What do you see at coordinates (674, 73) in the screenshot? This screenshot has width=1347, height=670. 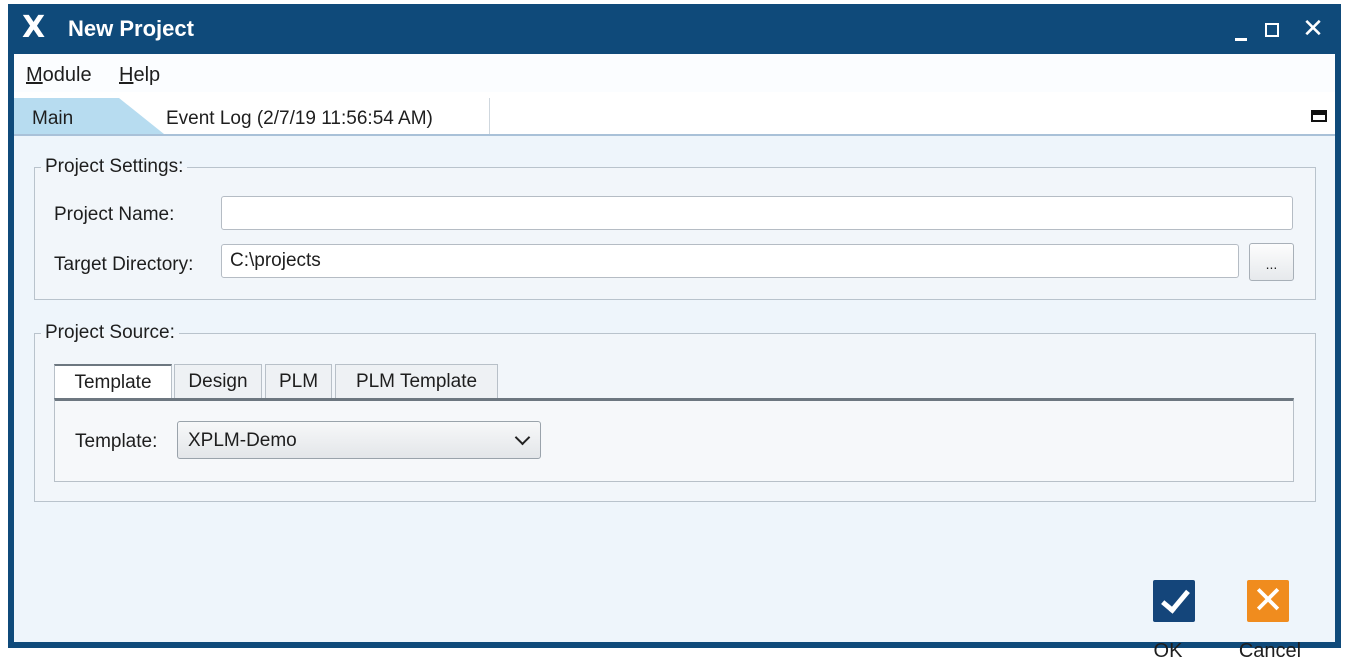 I see `menu-bar: Module Help` at bounding box center [674, 73].